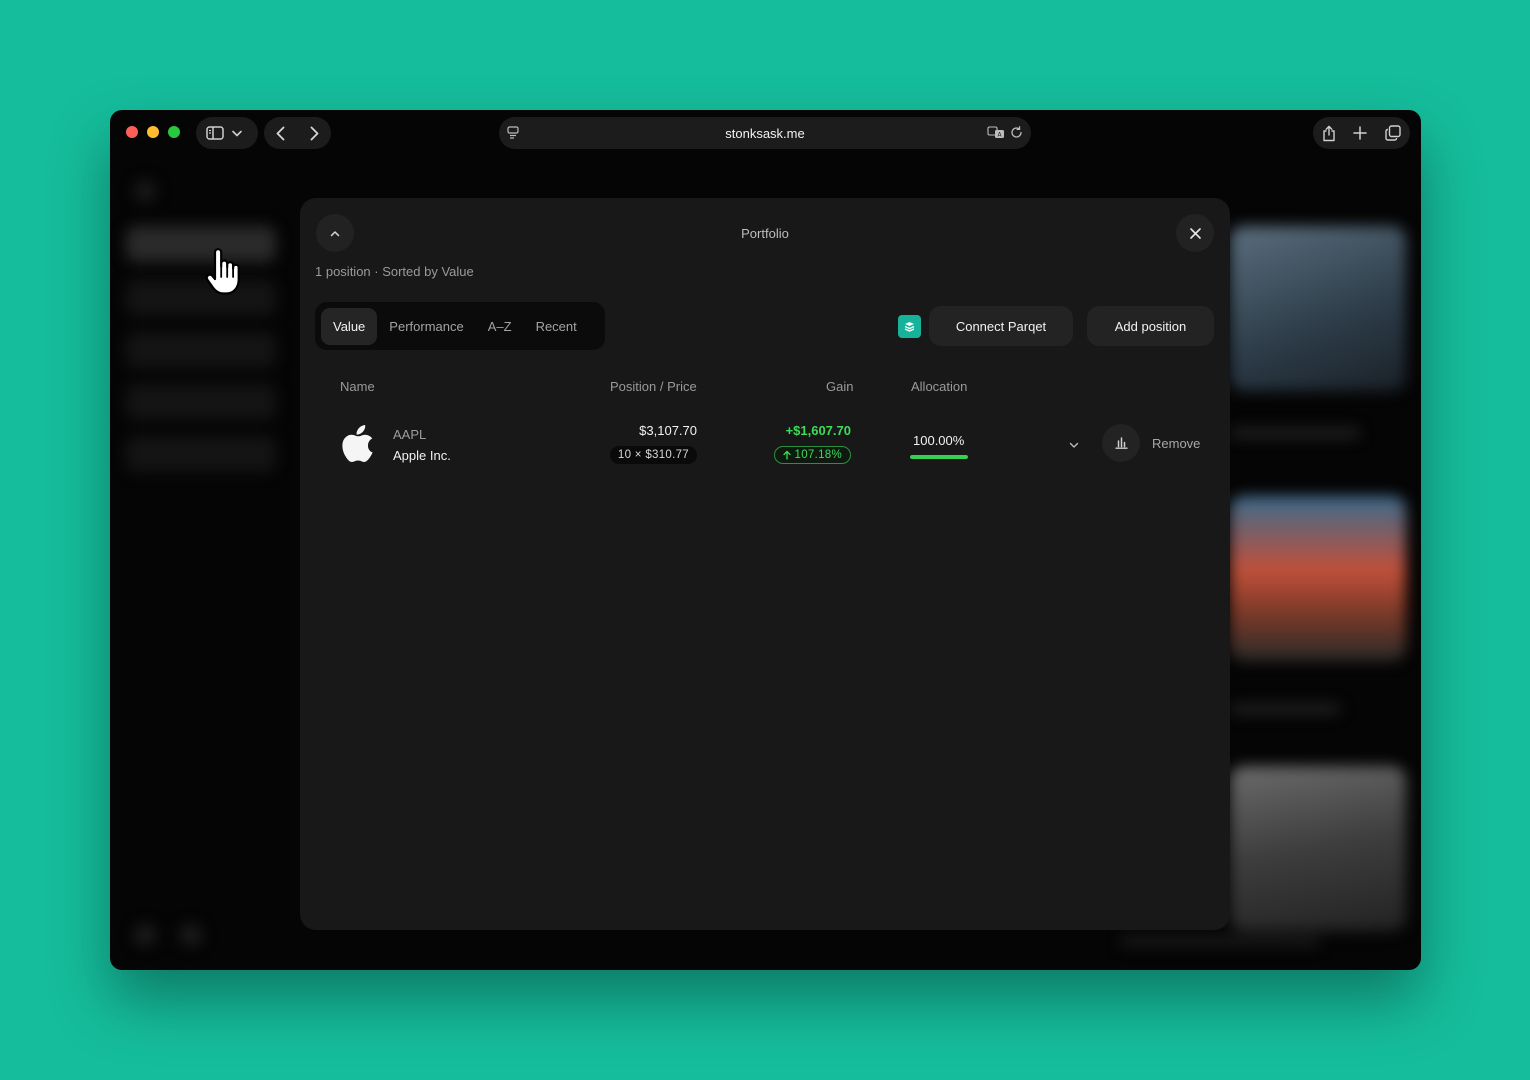 The image size is (1530, 1080). I want to click on forward-icon, so click(314, 133).